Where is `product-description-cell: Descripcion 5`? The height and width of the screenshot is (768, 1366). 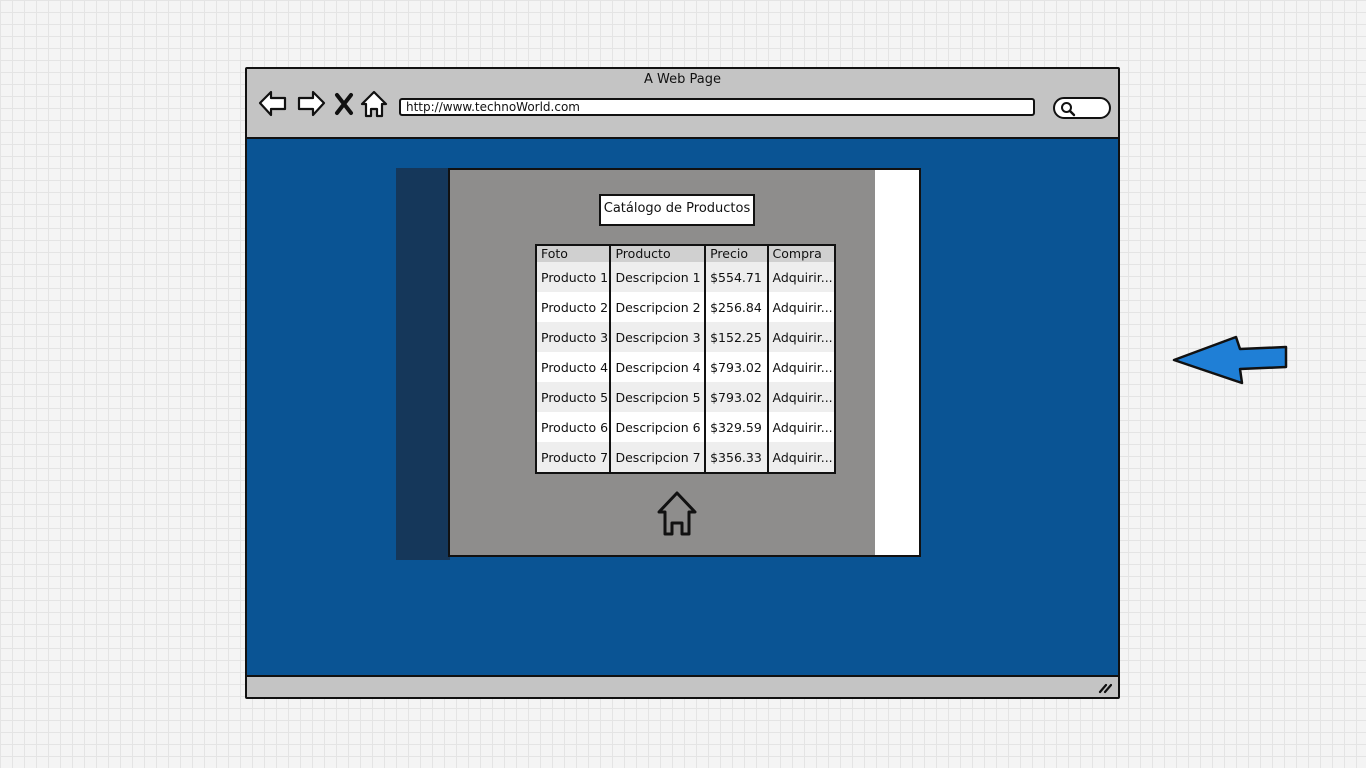
product-description-cell: Descripcion 5 is located at coordinates (658, 397).